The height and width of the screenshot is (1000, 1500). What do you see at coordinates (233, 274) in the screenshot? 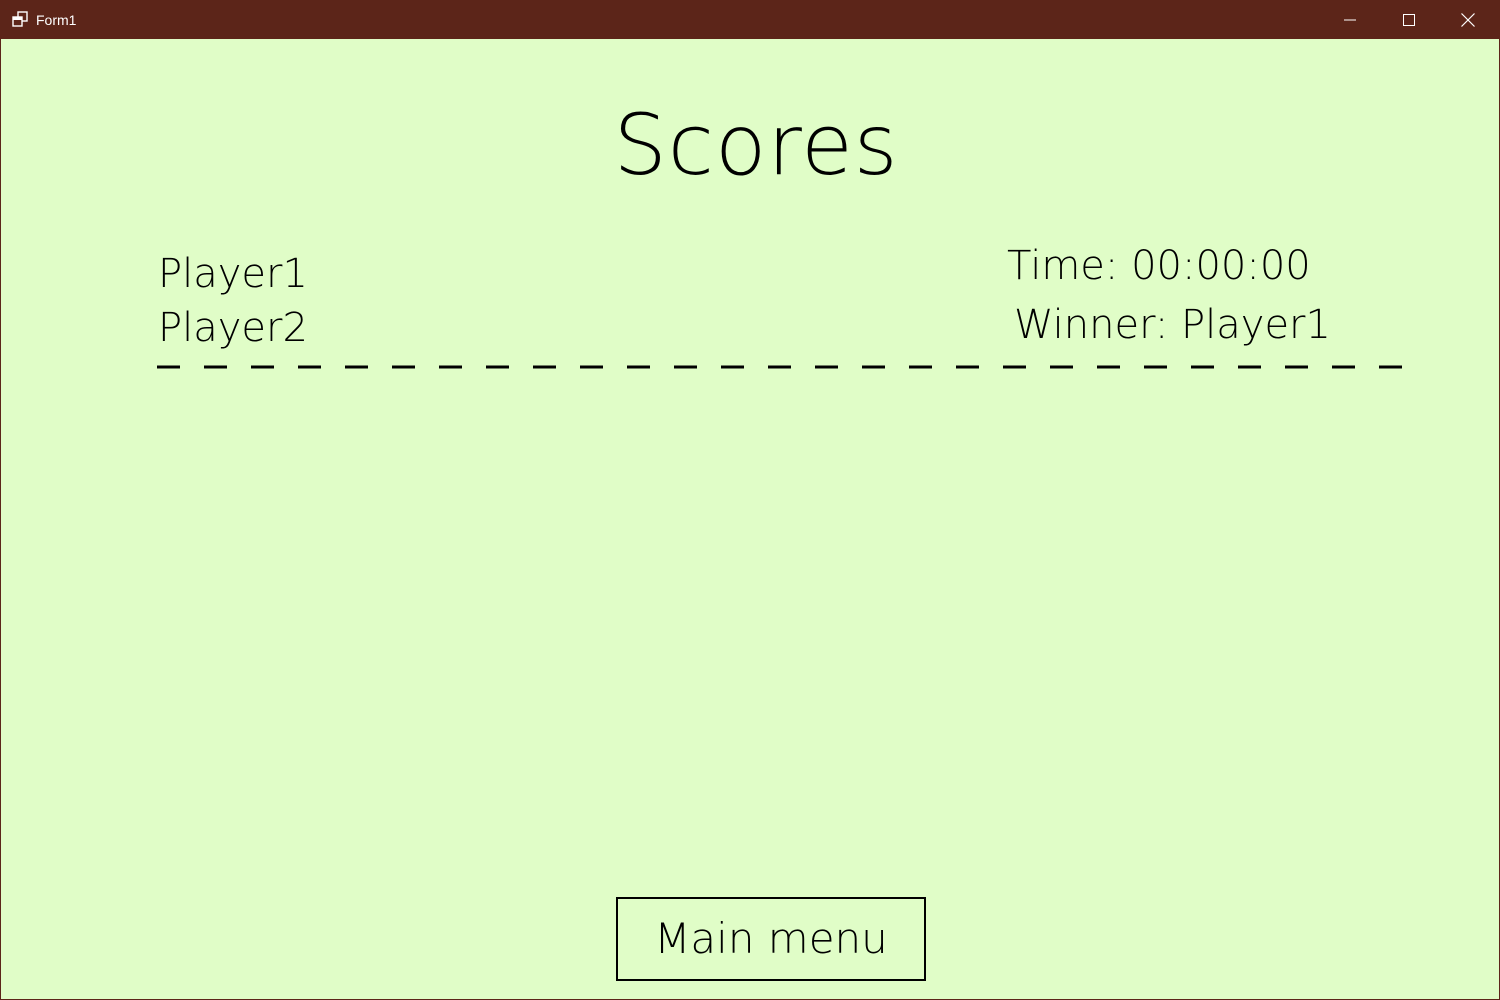
I see `player1-label: Player1` at bounding box center [233, 274].